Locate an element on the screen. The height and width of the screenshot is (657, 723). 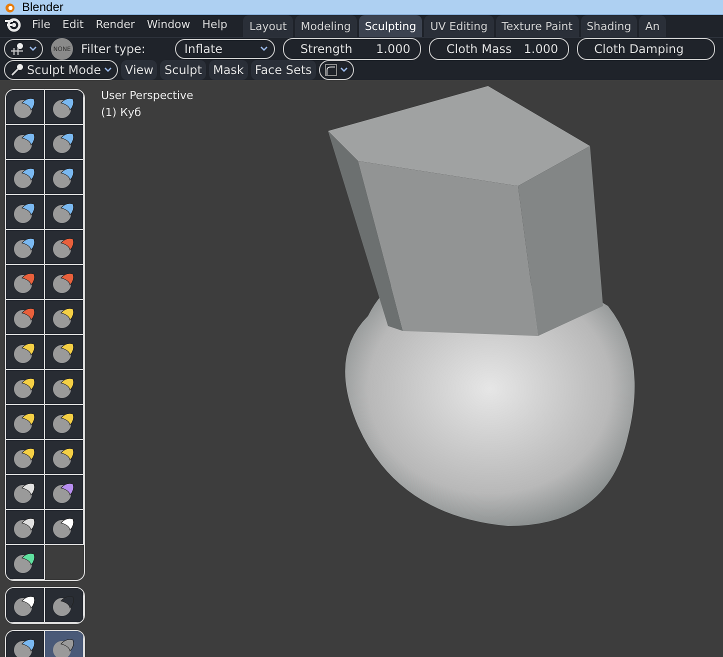
filter-type-dropdown: Inflate is located at coordinates (225, 49).